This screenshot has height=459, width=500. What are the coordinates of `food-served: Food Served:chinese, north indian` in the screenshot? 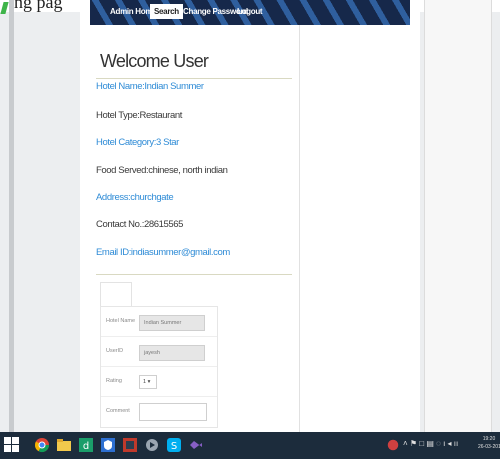 It's located at (162, 170).